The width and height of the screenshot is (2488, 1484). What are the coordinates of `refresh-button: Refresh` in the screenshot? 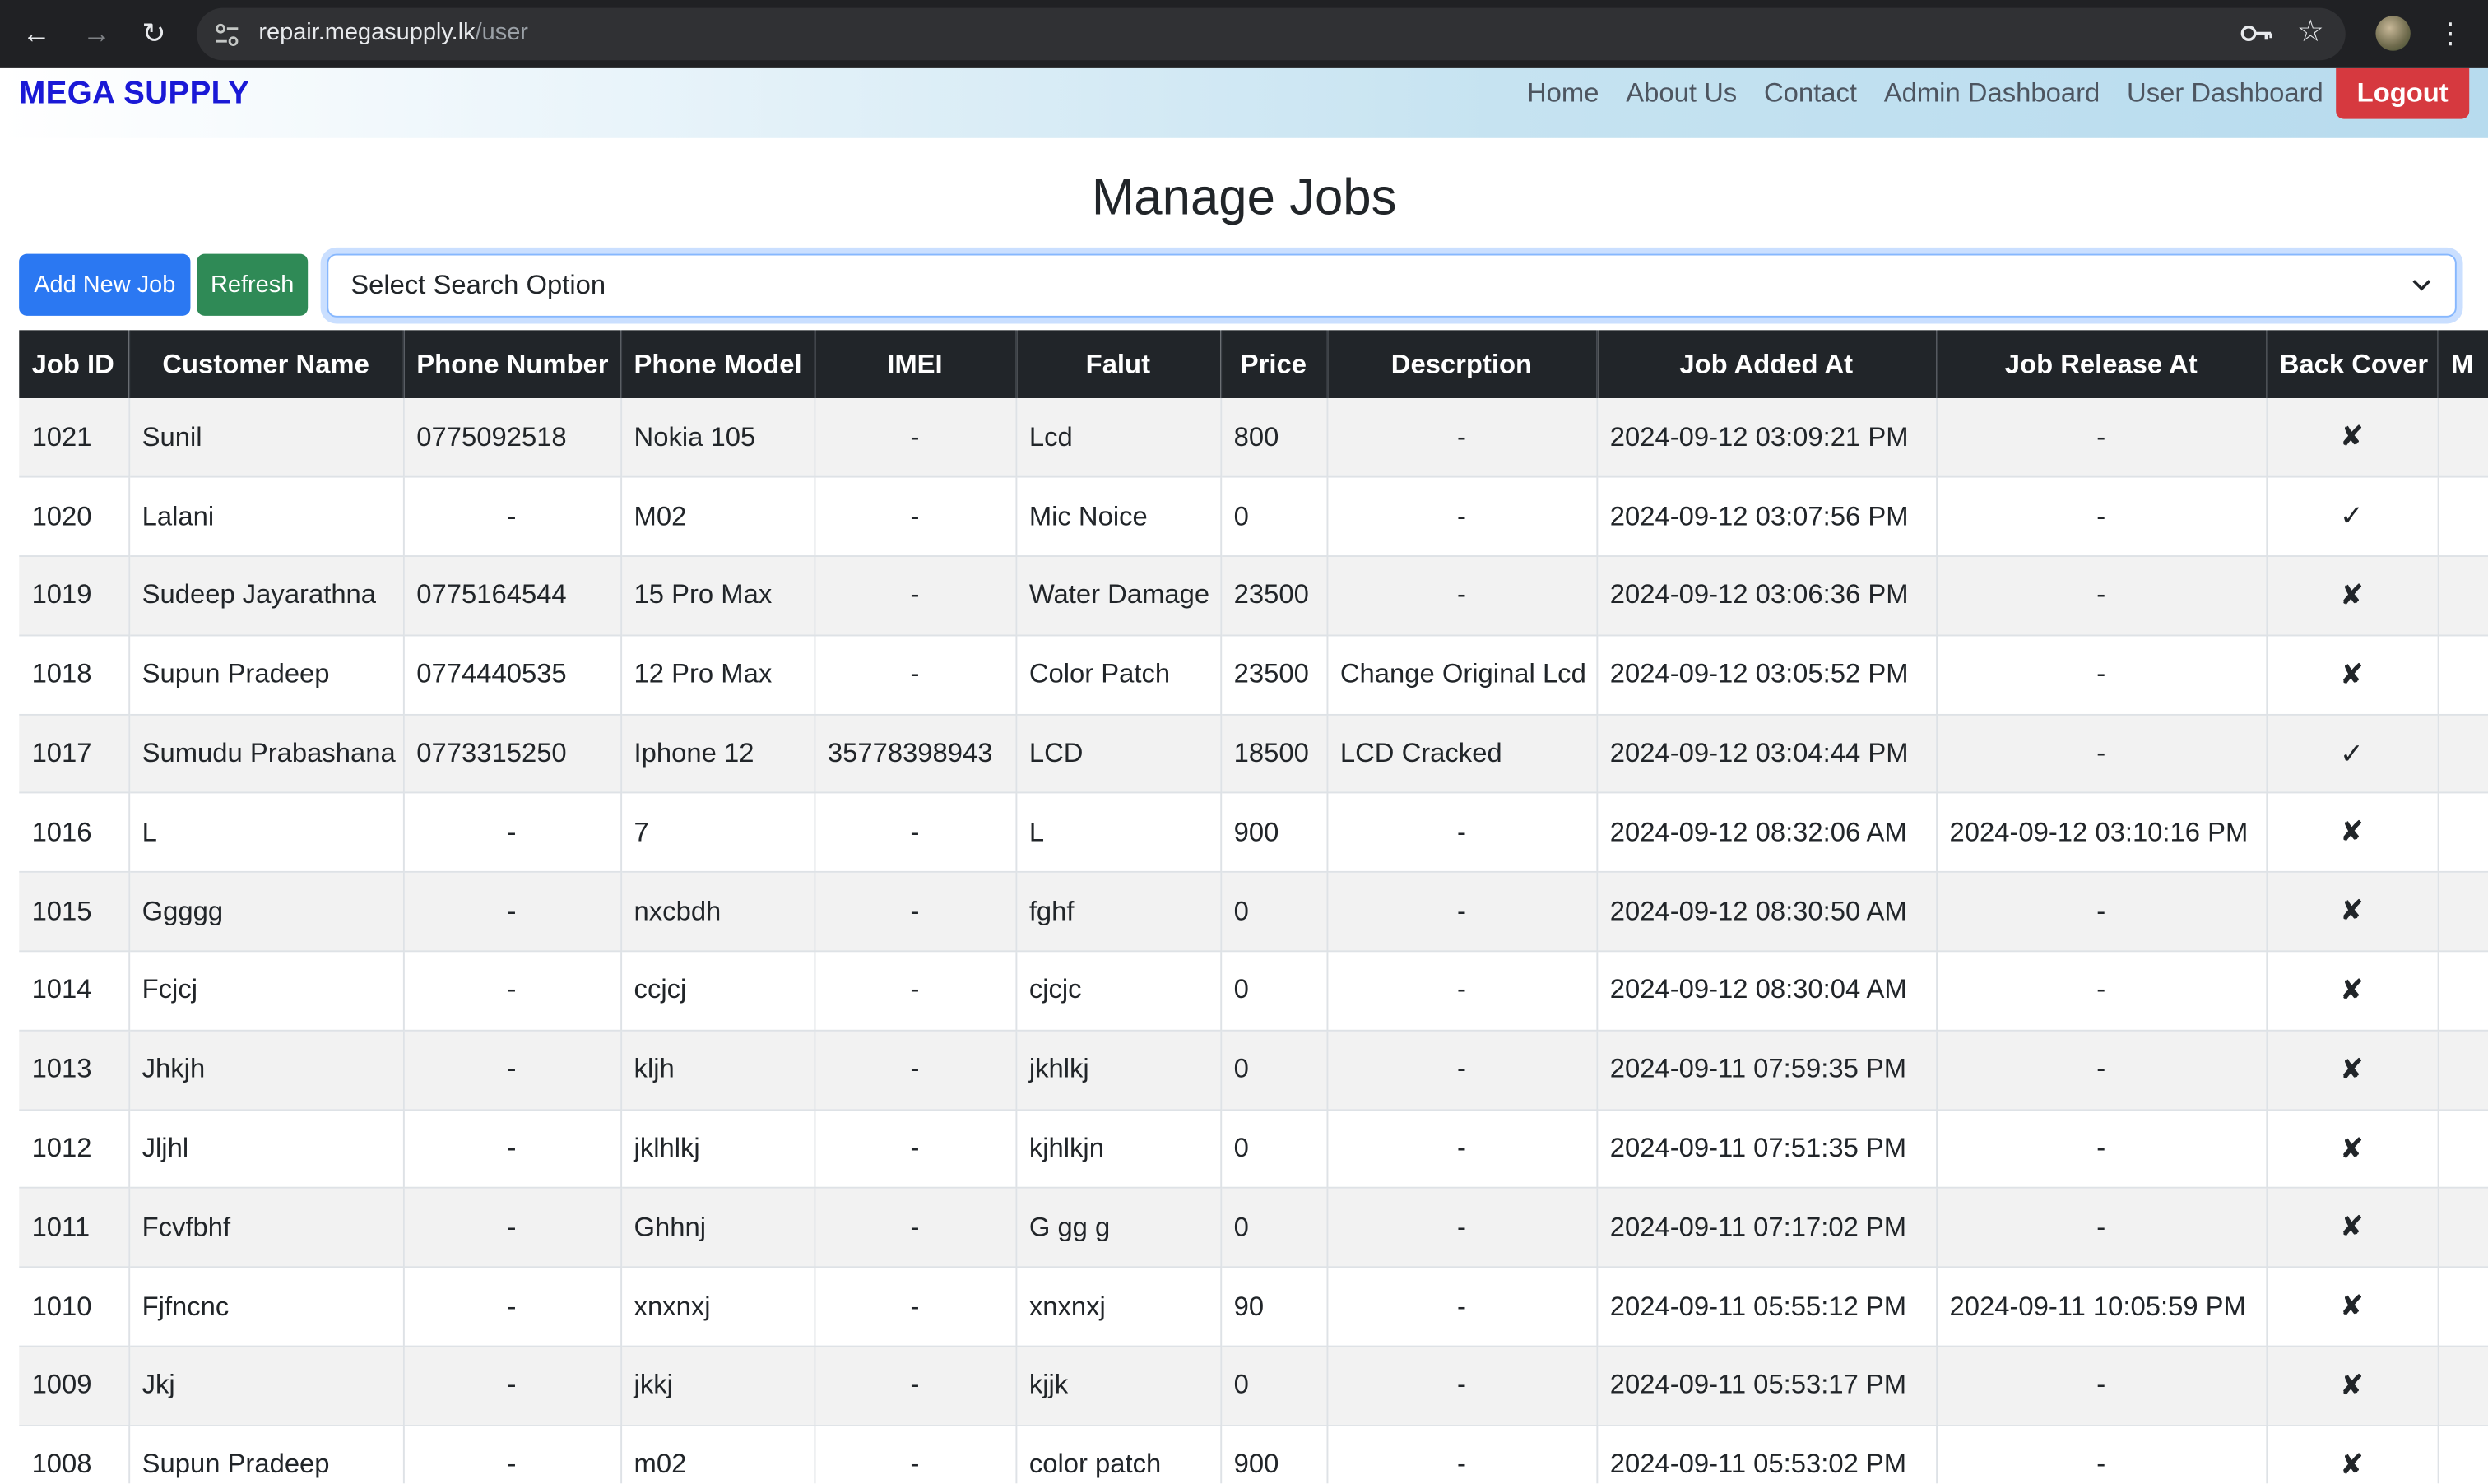 It's located at (253, 284).